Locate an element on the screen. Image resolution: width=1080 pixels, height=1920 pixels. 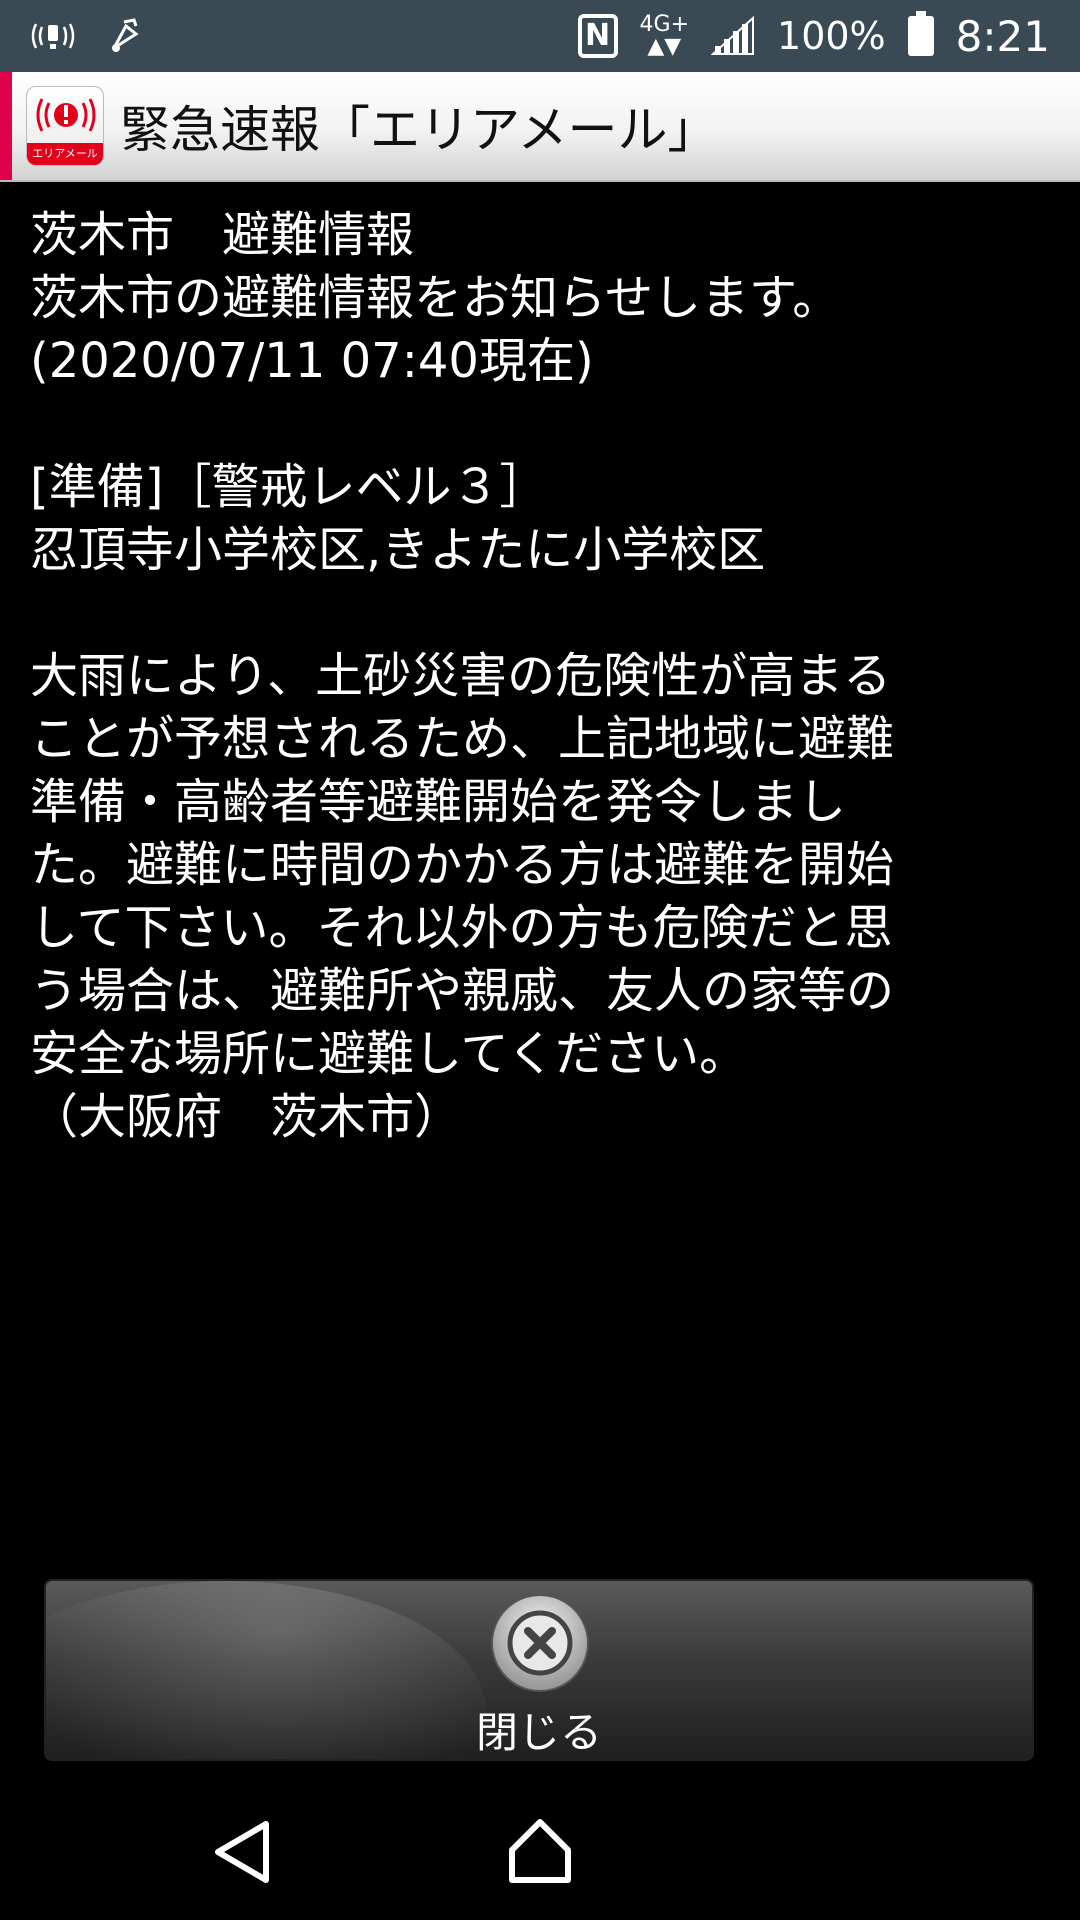
home-icon is located at coordinates (540, 1851).